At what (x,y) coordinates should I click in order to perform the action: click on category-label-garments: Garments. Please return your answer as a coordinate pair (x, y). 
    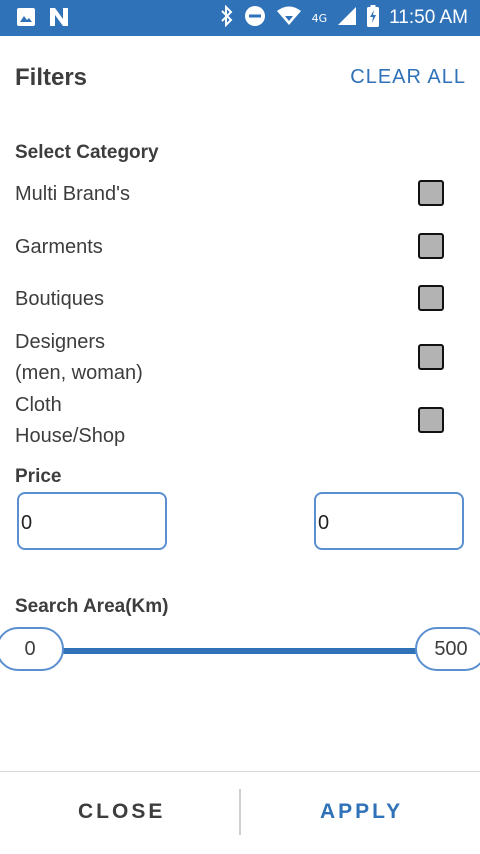
    Looking at the image, I should click on (59, 247).